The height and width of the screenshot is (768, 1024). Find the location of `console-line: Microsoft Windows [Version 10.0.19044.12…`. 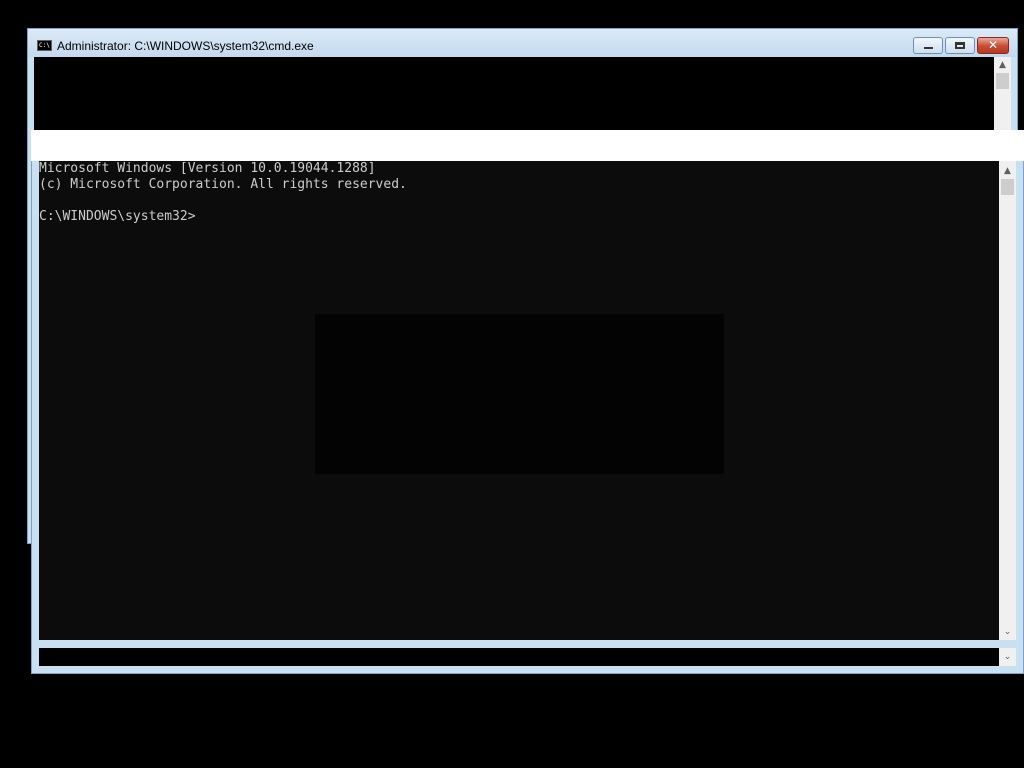

console-line: Microsoft Windows [Version 10.0.19044.12… is located at coordinates (207, 168).